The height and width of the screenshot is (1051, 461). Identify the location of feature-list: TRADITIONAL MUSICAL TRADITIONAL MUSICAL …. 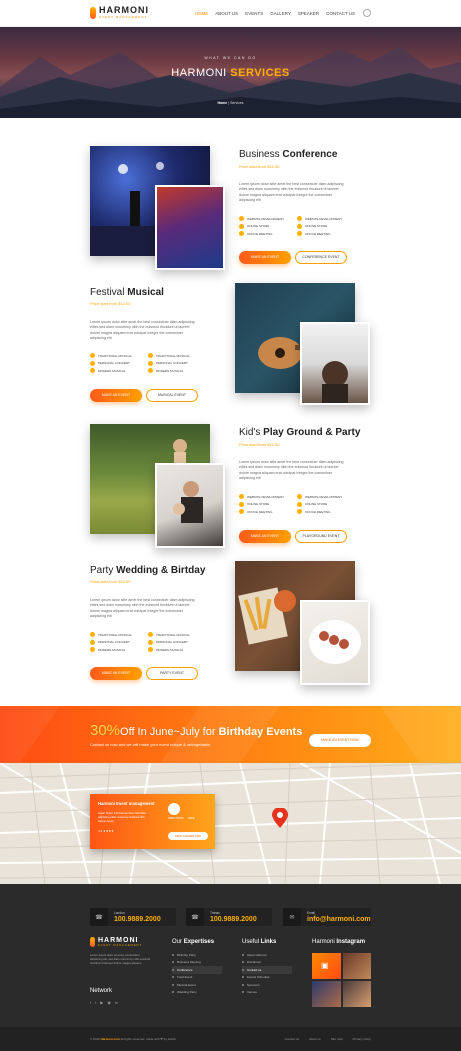
(148, 363).